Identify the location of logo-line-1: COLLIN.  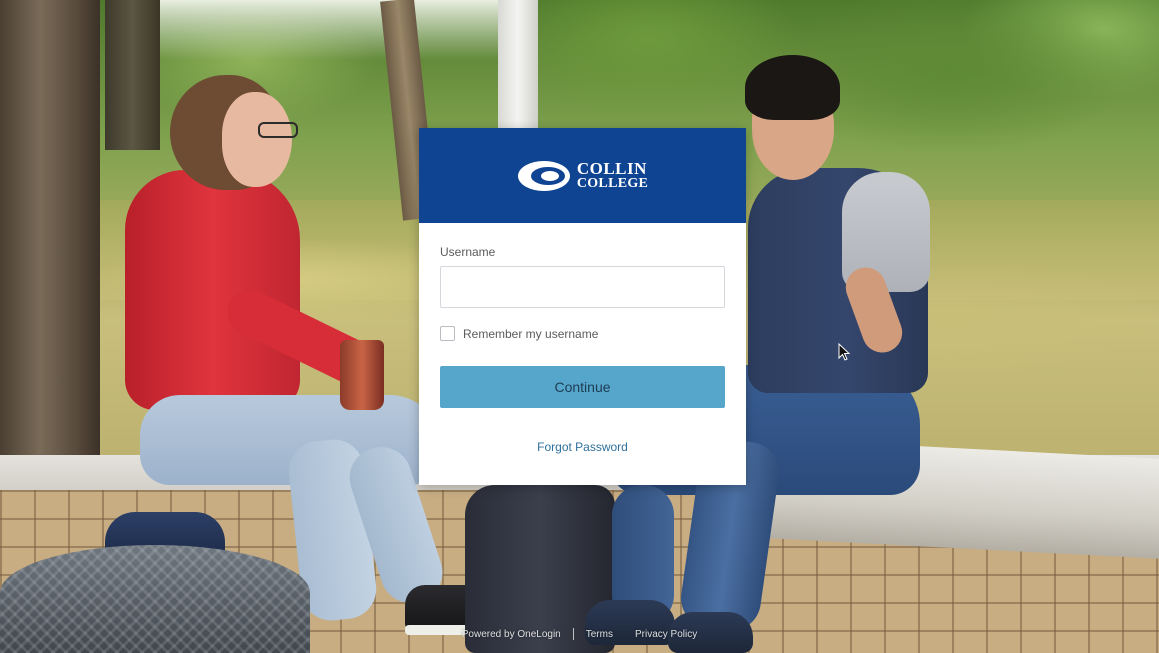
(611, 168).